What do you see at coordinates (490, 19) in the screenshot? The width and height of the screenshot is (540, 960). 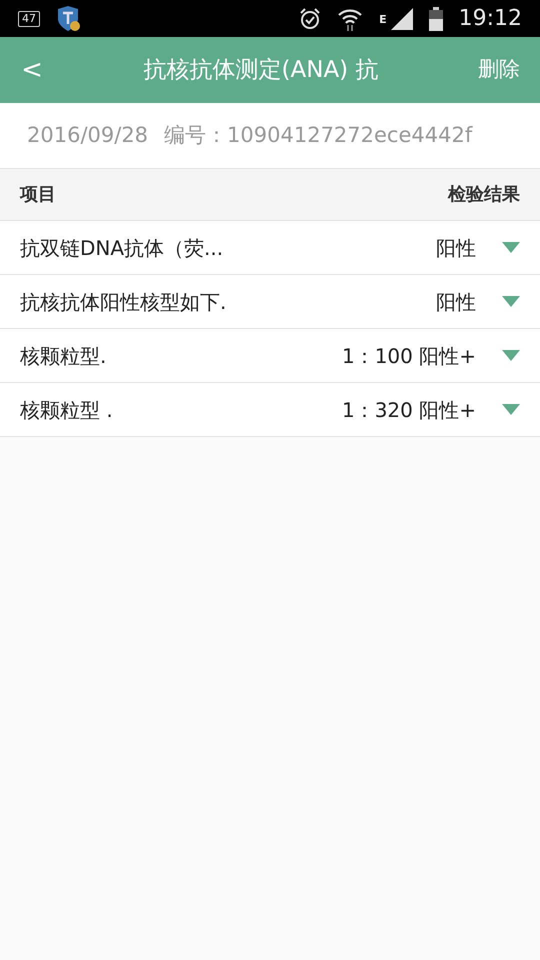 I see `clock-time: 19:12` at bounding box center [490, 19].